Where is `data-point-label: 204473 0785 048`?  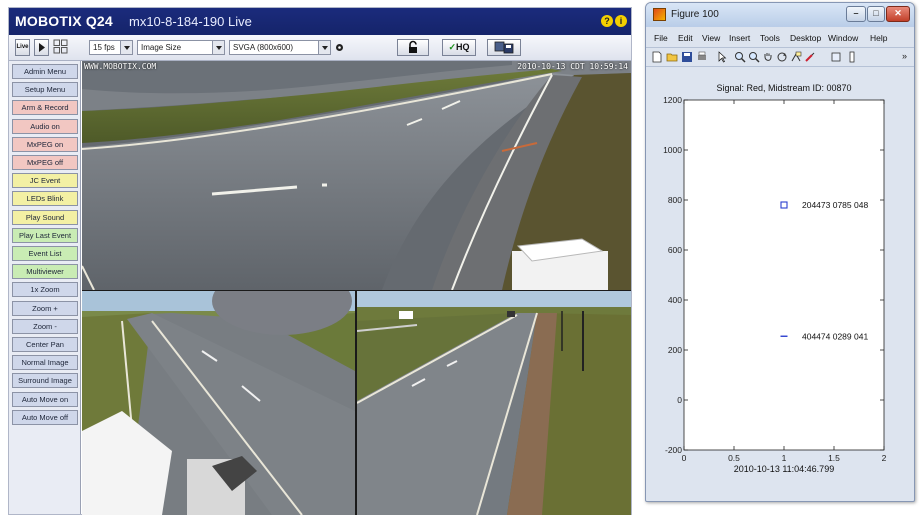 data-point-label: 204473 0785 048 is located at coordinates (835, 205).